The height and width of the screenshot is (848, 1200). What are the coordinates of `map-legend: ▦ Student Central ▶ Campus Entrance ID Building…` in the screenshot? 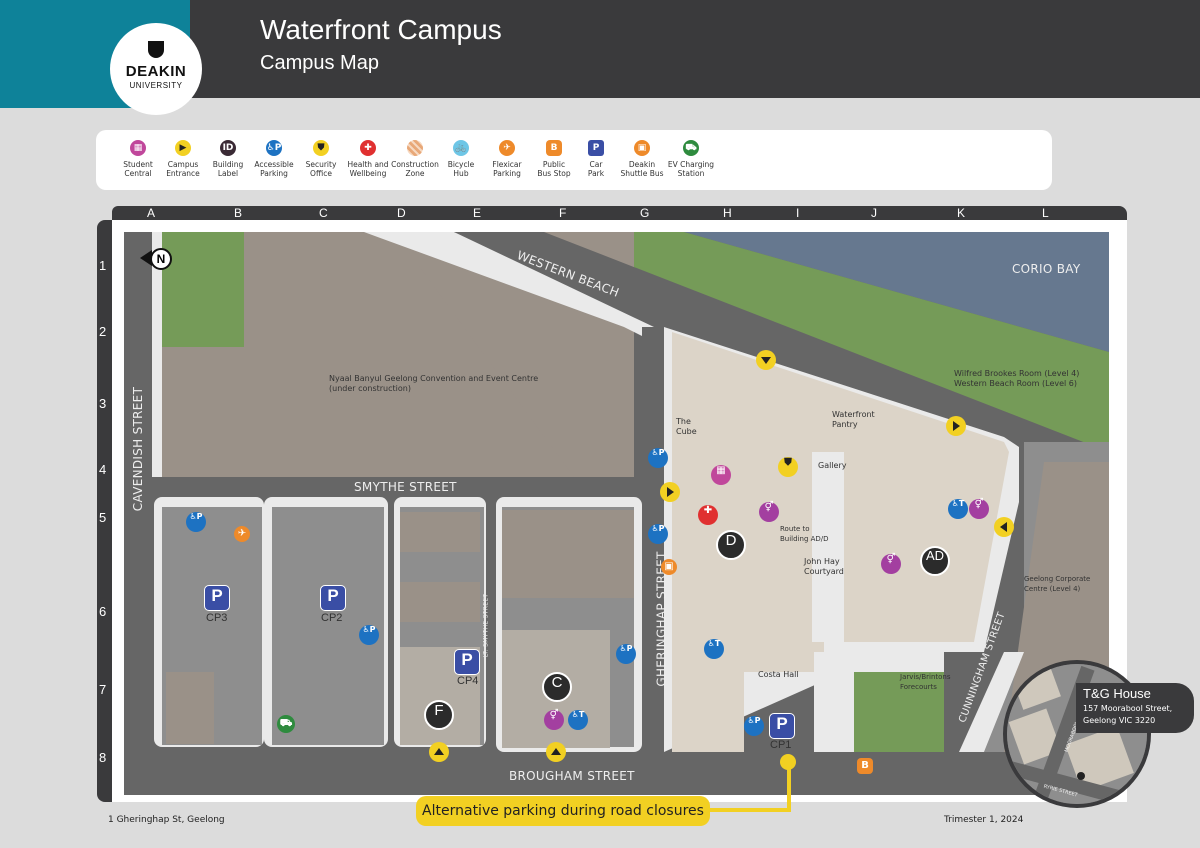 It's located at (574, 160).